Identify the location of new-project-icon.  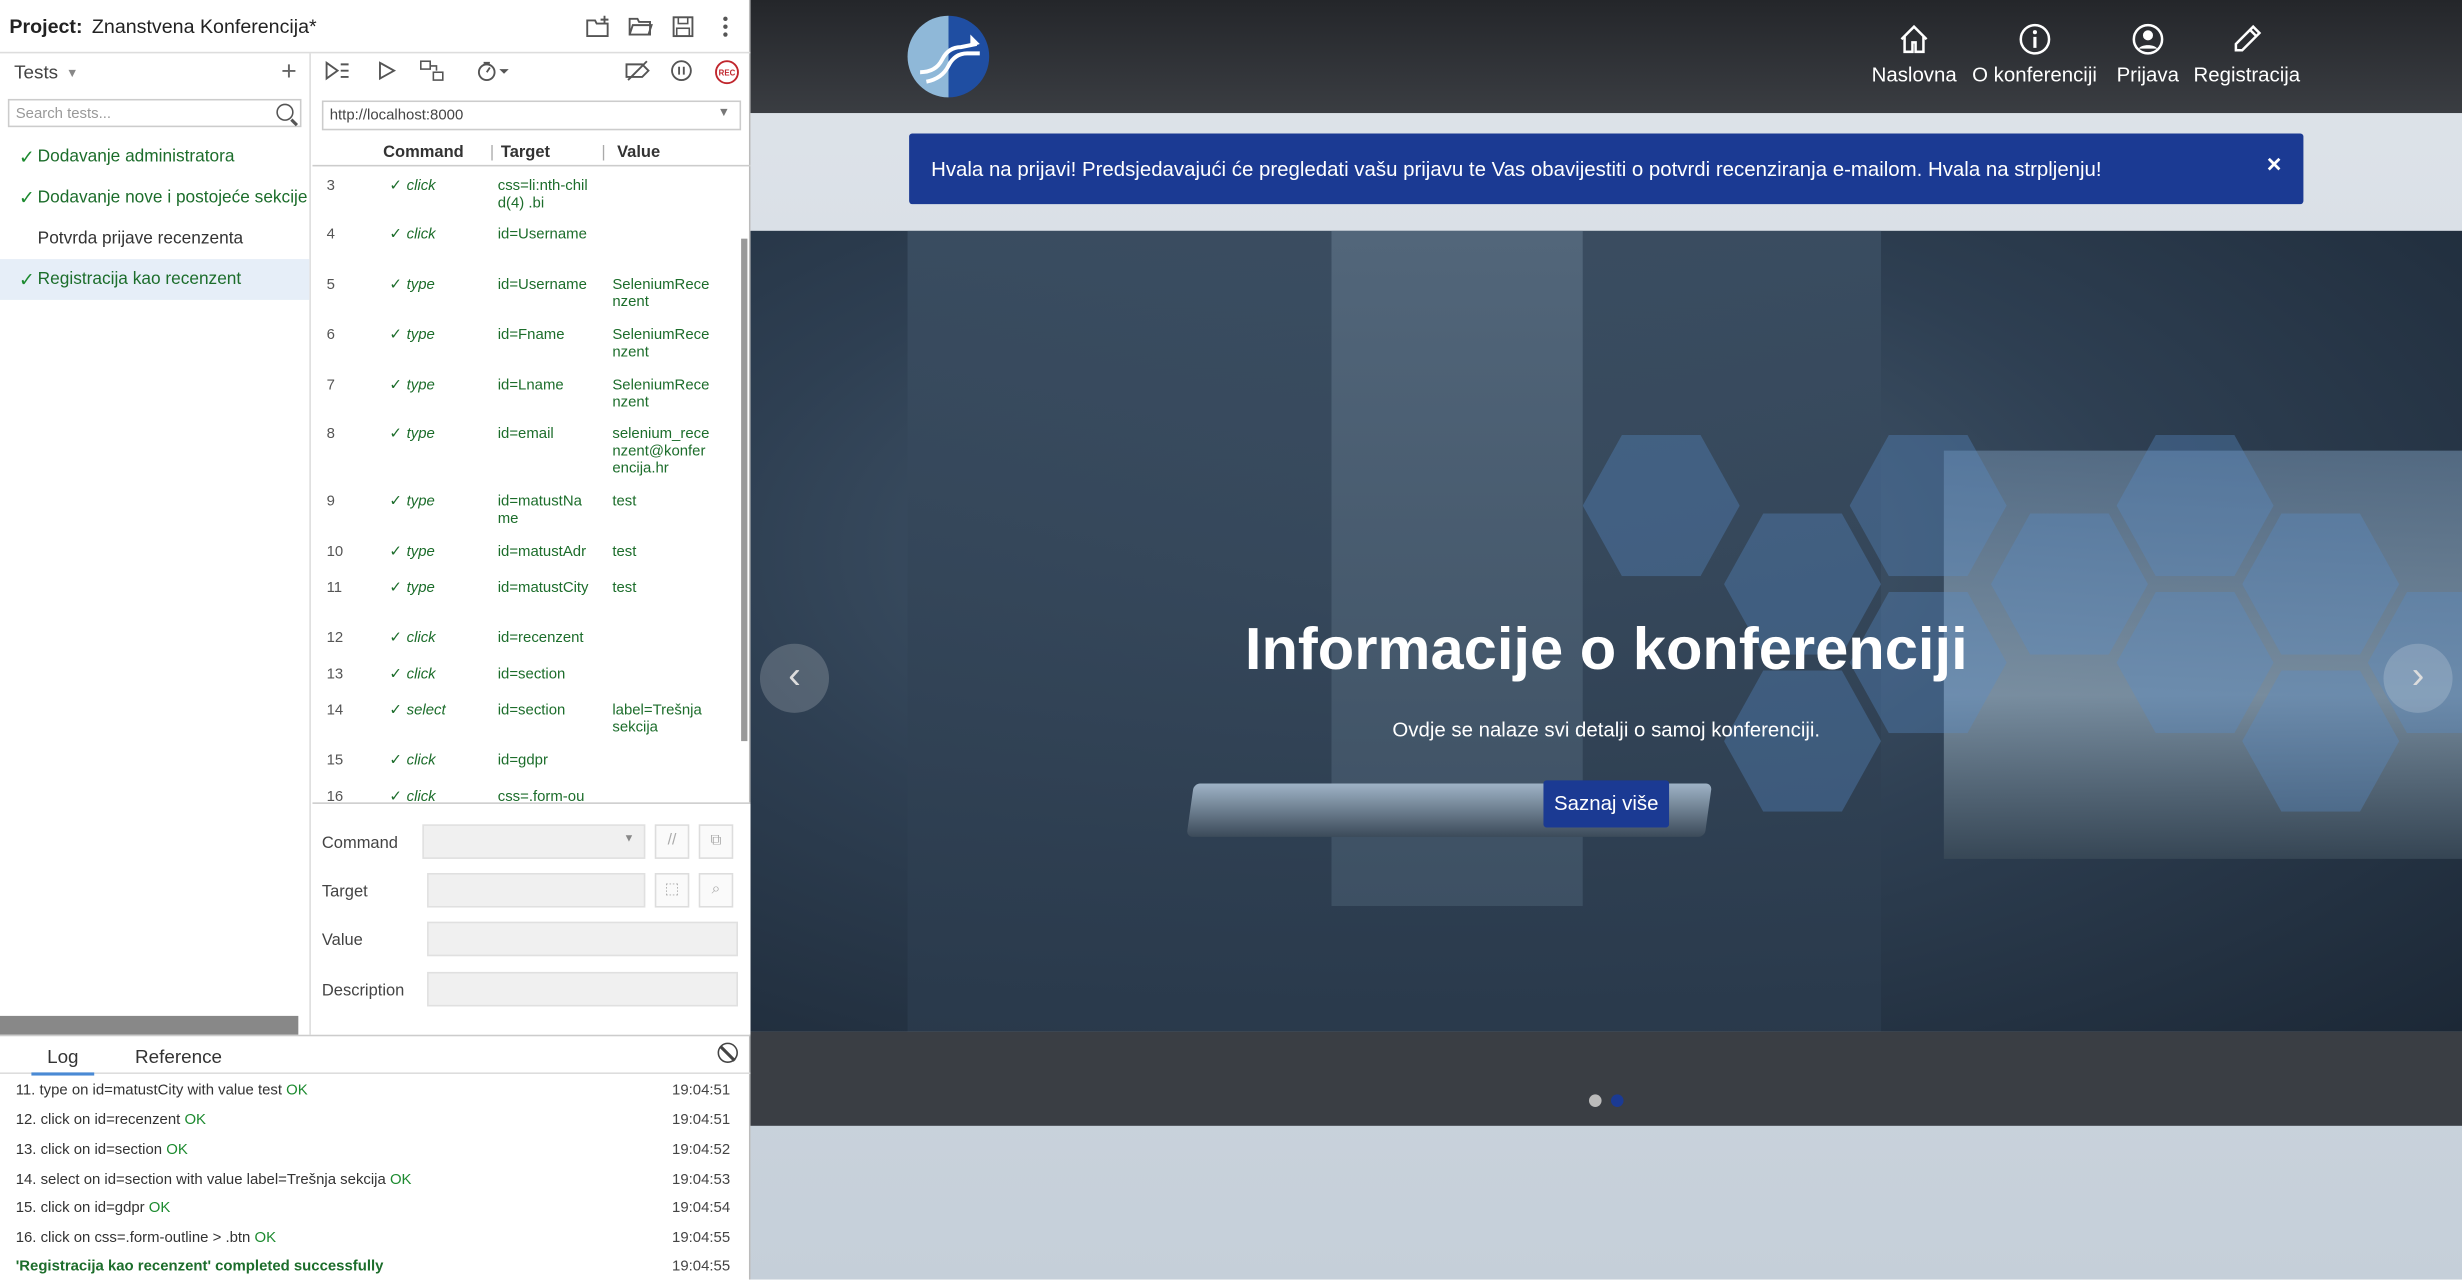
(598, 26).